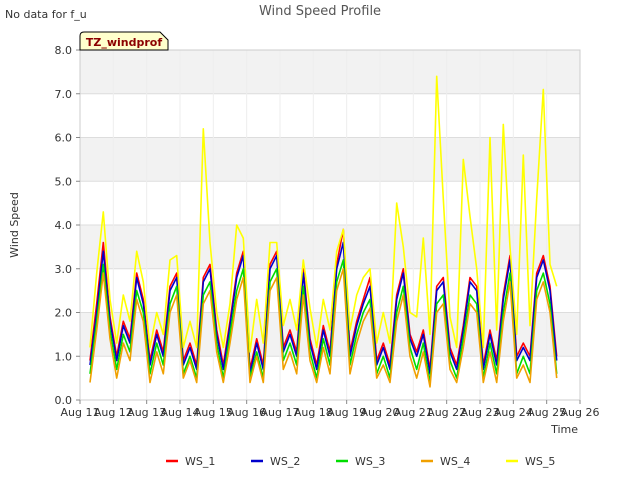 Image resolution: width=640 pixels, height=480 pixels. What do you see at coordinates (320, 11) in the screenshot?
I see `chart-title: Wind Speed Profile` at bounding box center [320, 11].